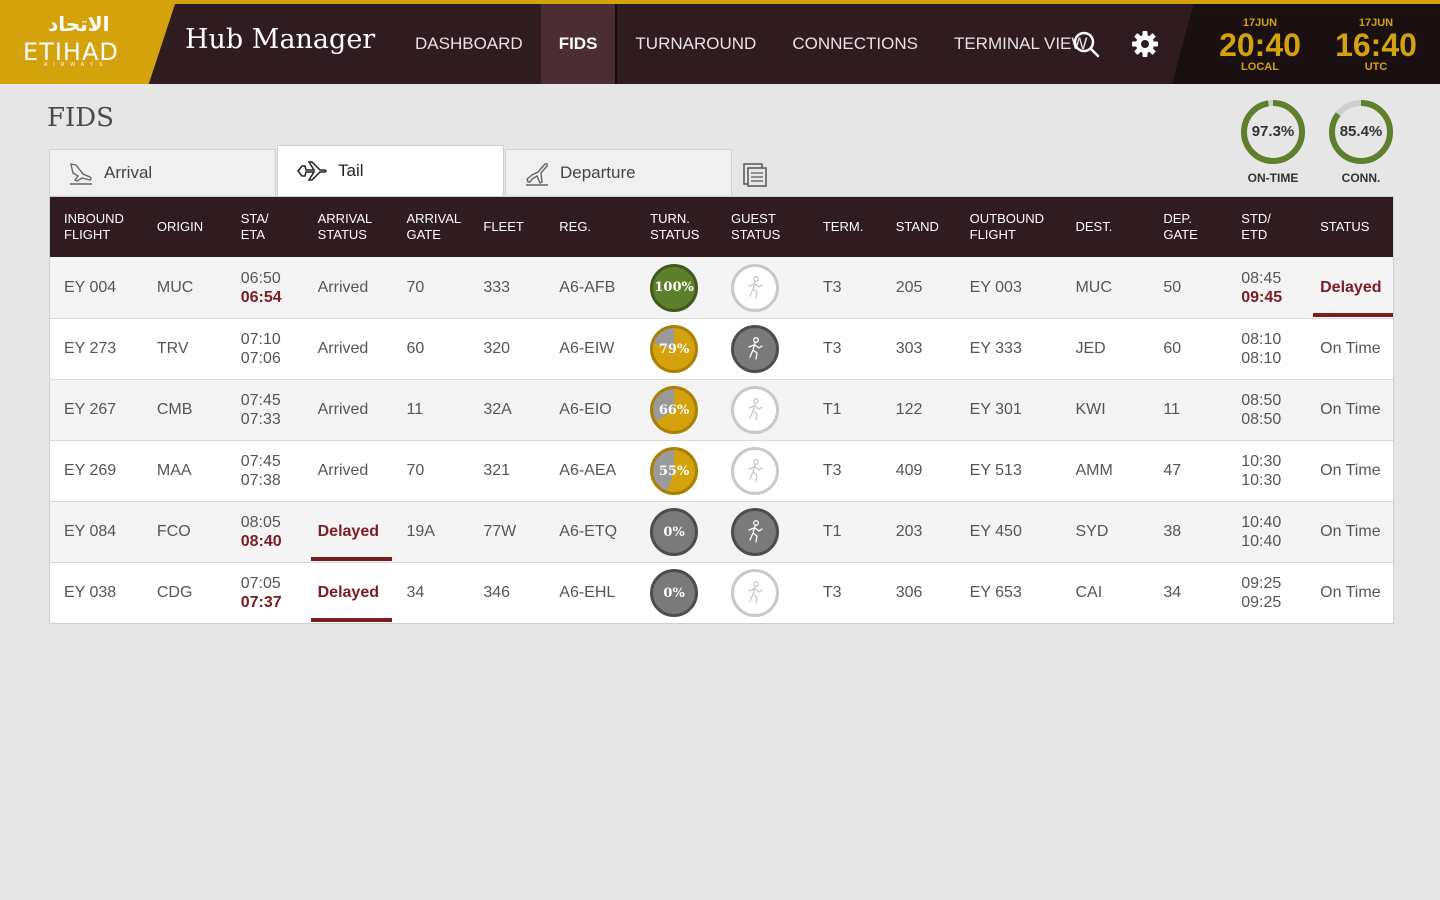 This screenshot has height=900, width=1440. I want to click on sta-eta: 07:10 07:06, so click(265, 349).